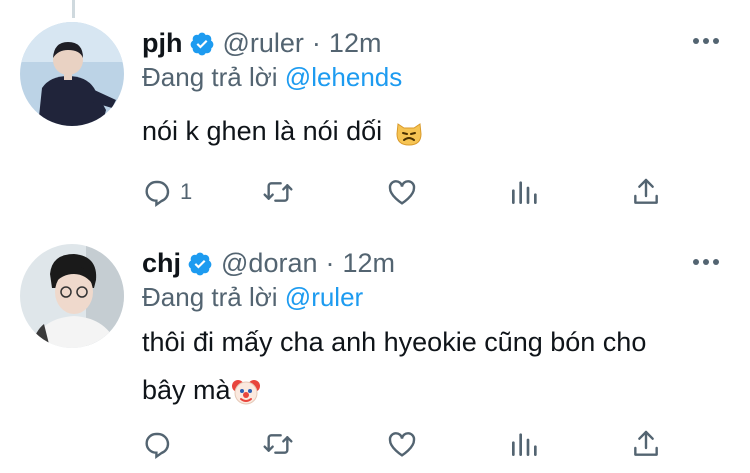 This screenshot has height=473, width=750. I want to click on handle: @doran, so click(269, 263).